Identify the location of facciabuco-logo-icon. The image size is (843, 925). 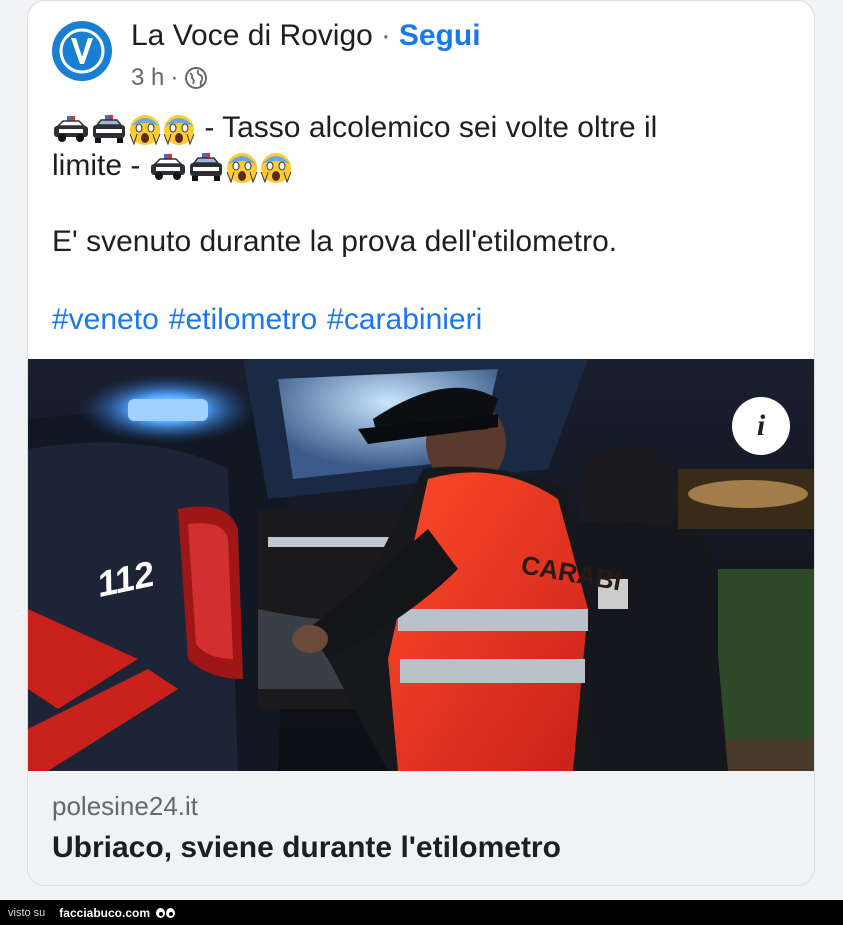
(165, 912).